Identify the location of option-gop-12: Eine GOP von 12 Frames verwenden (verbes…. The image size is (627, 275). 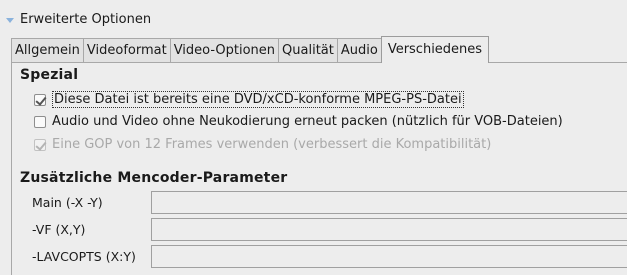
(262, 144).